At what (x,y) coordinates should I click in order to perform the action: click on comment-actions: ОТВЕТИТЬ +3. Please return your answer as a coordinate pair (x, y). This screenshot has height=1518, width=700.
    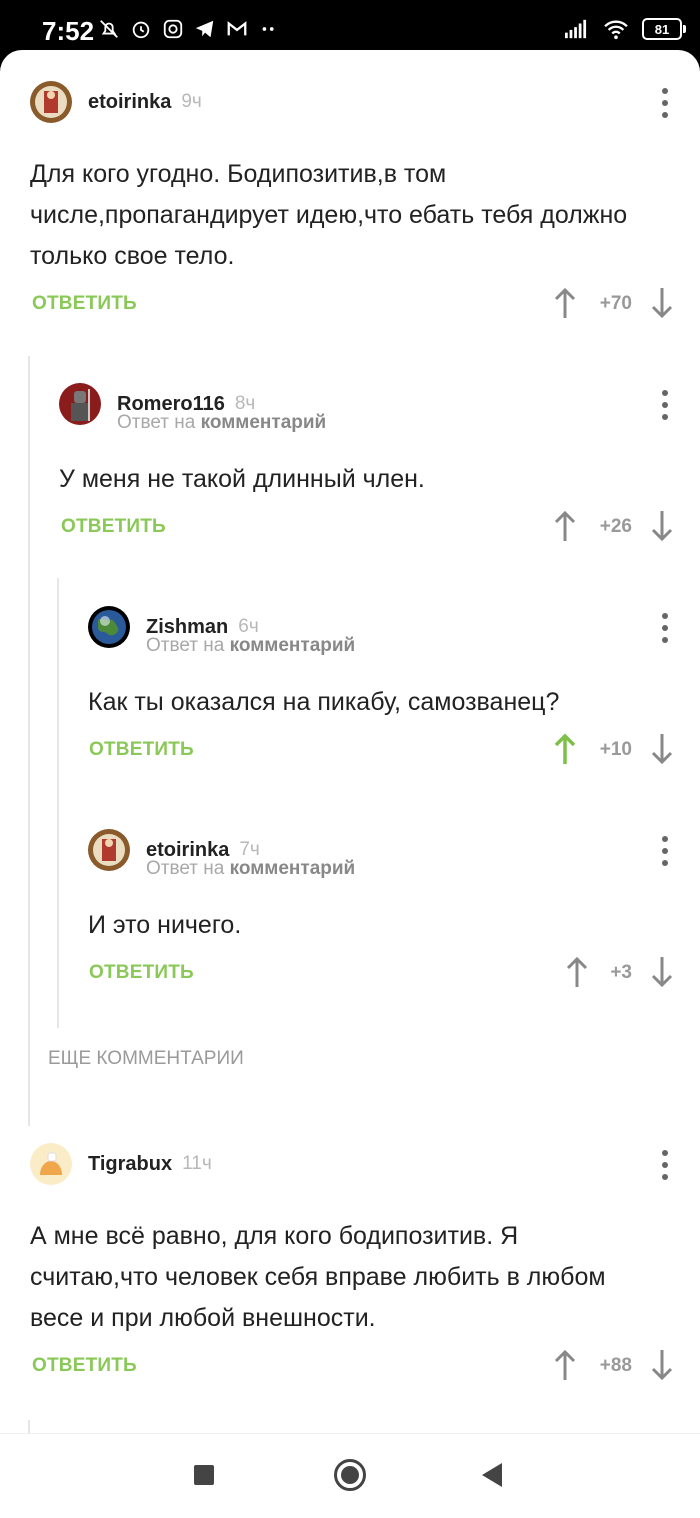
    Looking at the image, I should click on (350, 973).